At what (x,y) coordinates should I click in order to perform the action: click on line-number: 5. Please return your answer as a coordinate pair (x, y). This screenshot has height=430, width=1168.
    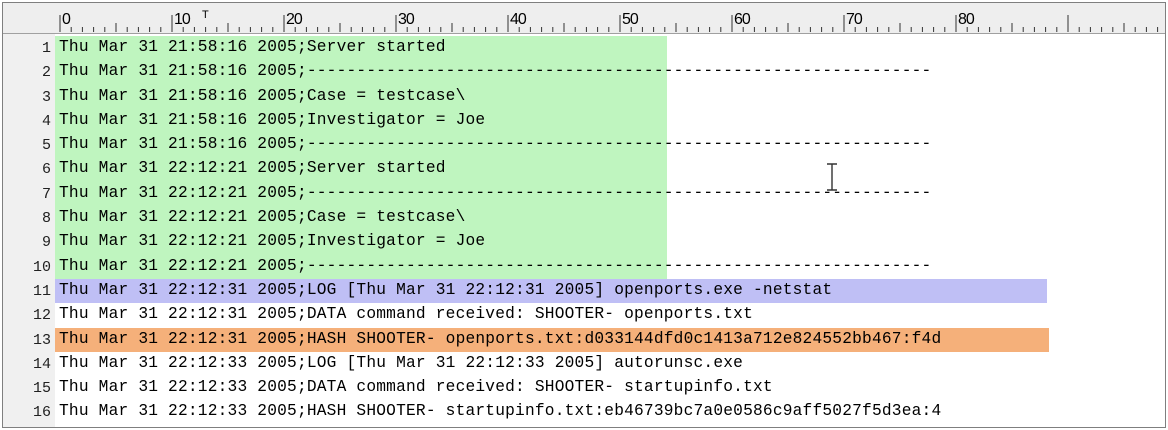
    Looking at the image, I should click on (46, 146).